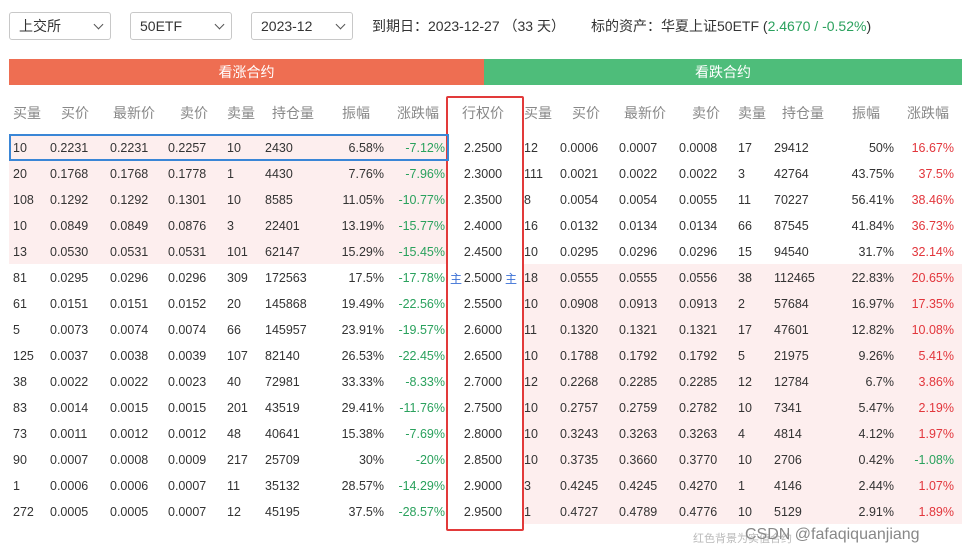 The width and height of the screenshot is (968, 555). What do you see at coordinates (135, 356) in the screenshot?
I see `call-cell: 0.0038` at bounding box center [135, 356].